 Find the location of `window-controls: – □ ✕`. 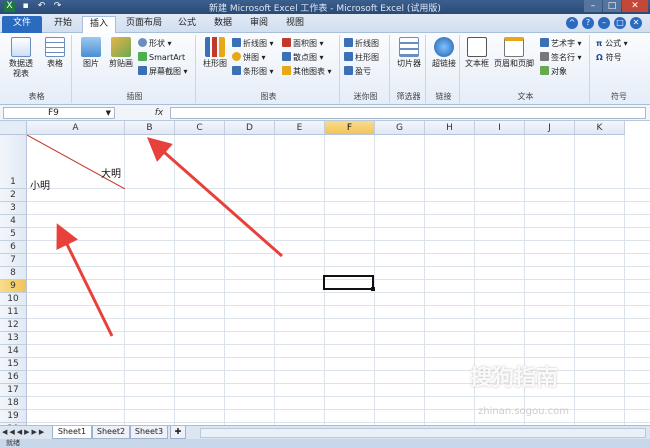

window-controls: – □ ✕ is located at coordinates (616, 6).